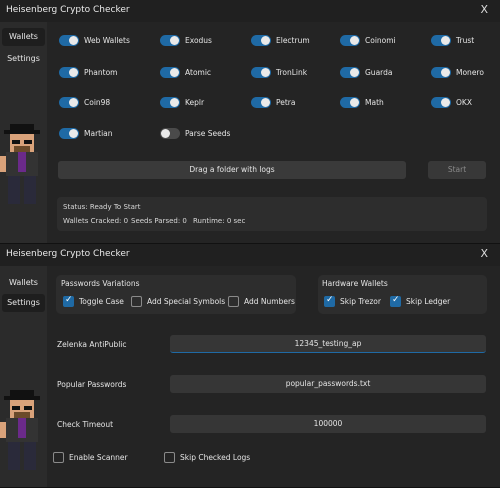 This screenshot has height=488, width=500. I want to click on checkbox-skip-trezor: Skip Trezor, so click(352, 301).